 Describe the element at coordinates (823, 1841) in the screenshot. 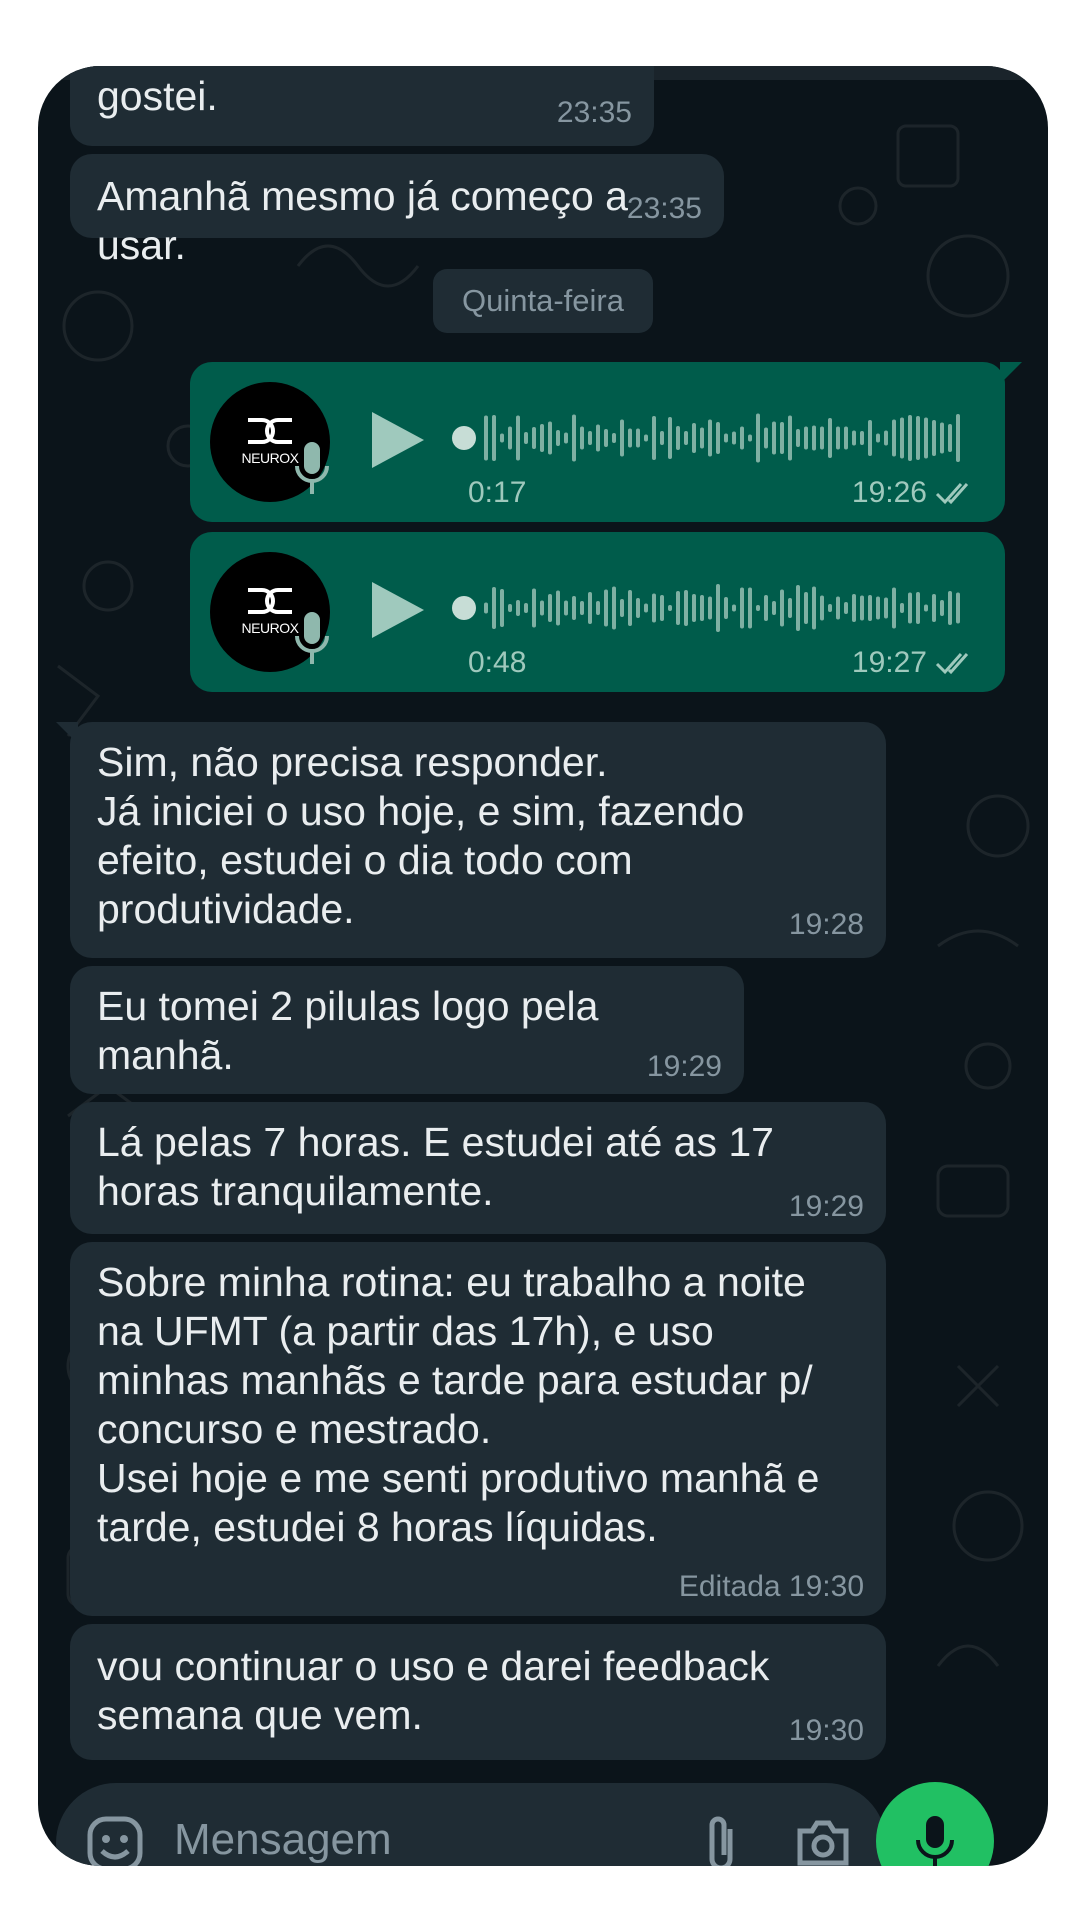

I see `camera-icon` at that location.